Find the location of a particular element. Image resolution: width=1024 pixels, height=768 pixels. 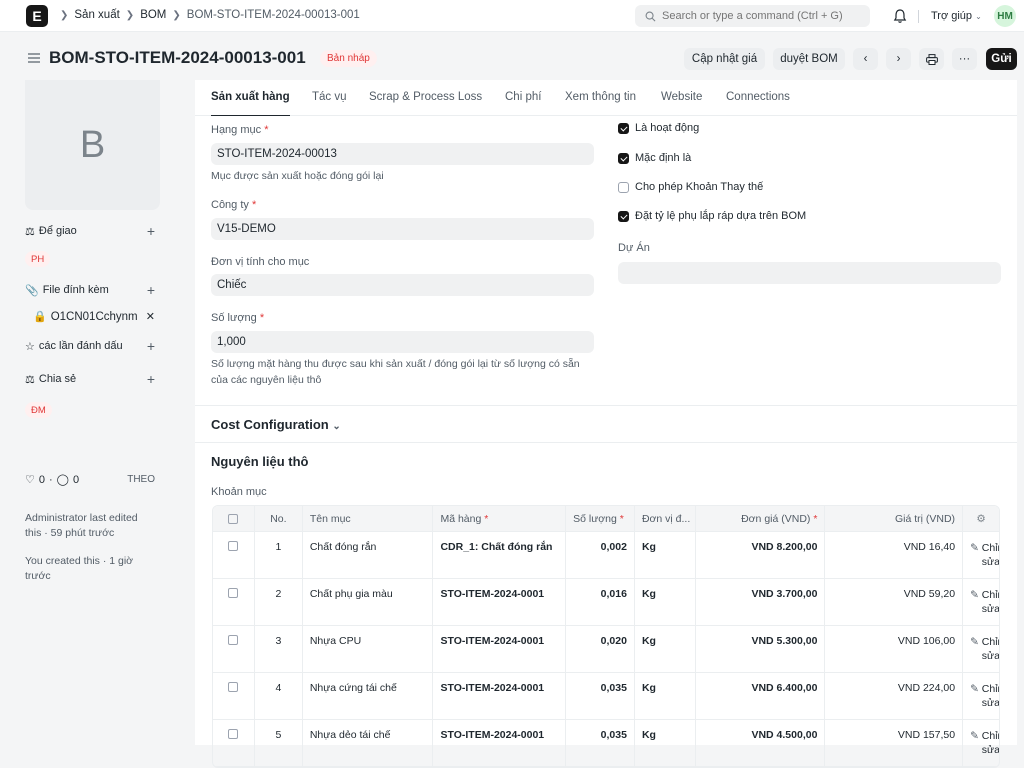

row-qty: 0,016 is located at coordinates (600, 602).